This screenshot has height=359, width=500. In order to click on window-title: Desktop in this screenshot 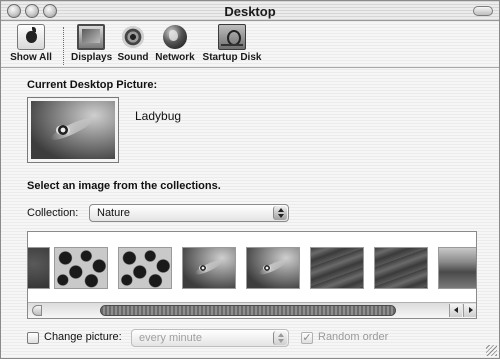, I will do `click(250, 11)`.